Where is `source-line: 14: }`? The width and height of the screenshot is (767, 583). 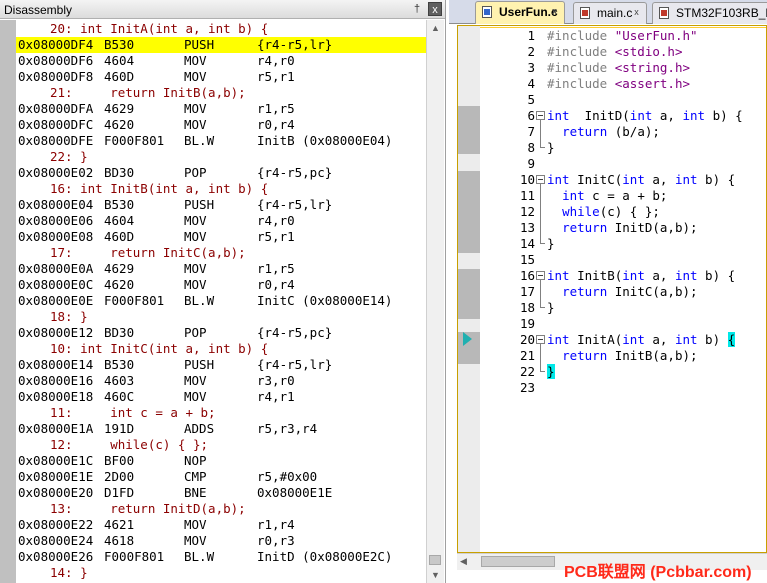 source-line: 14: } is located at coordinates (221, 573).